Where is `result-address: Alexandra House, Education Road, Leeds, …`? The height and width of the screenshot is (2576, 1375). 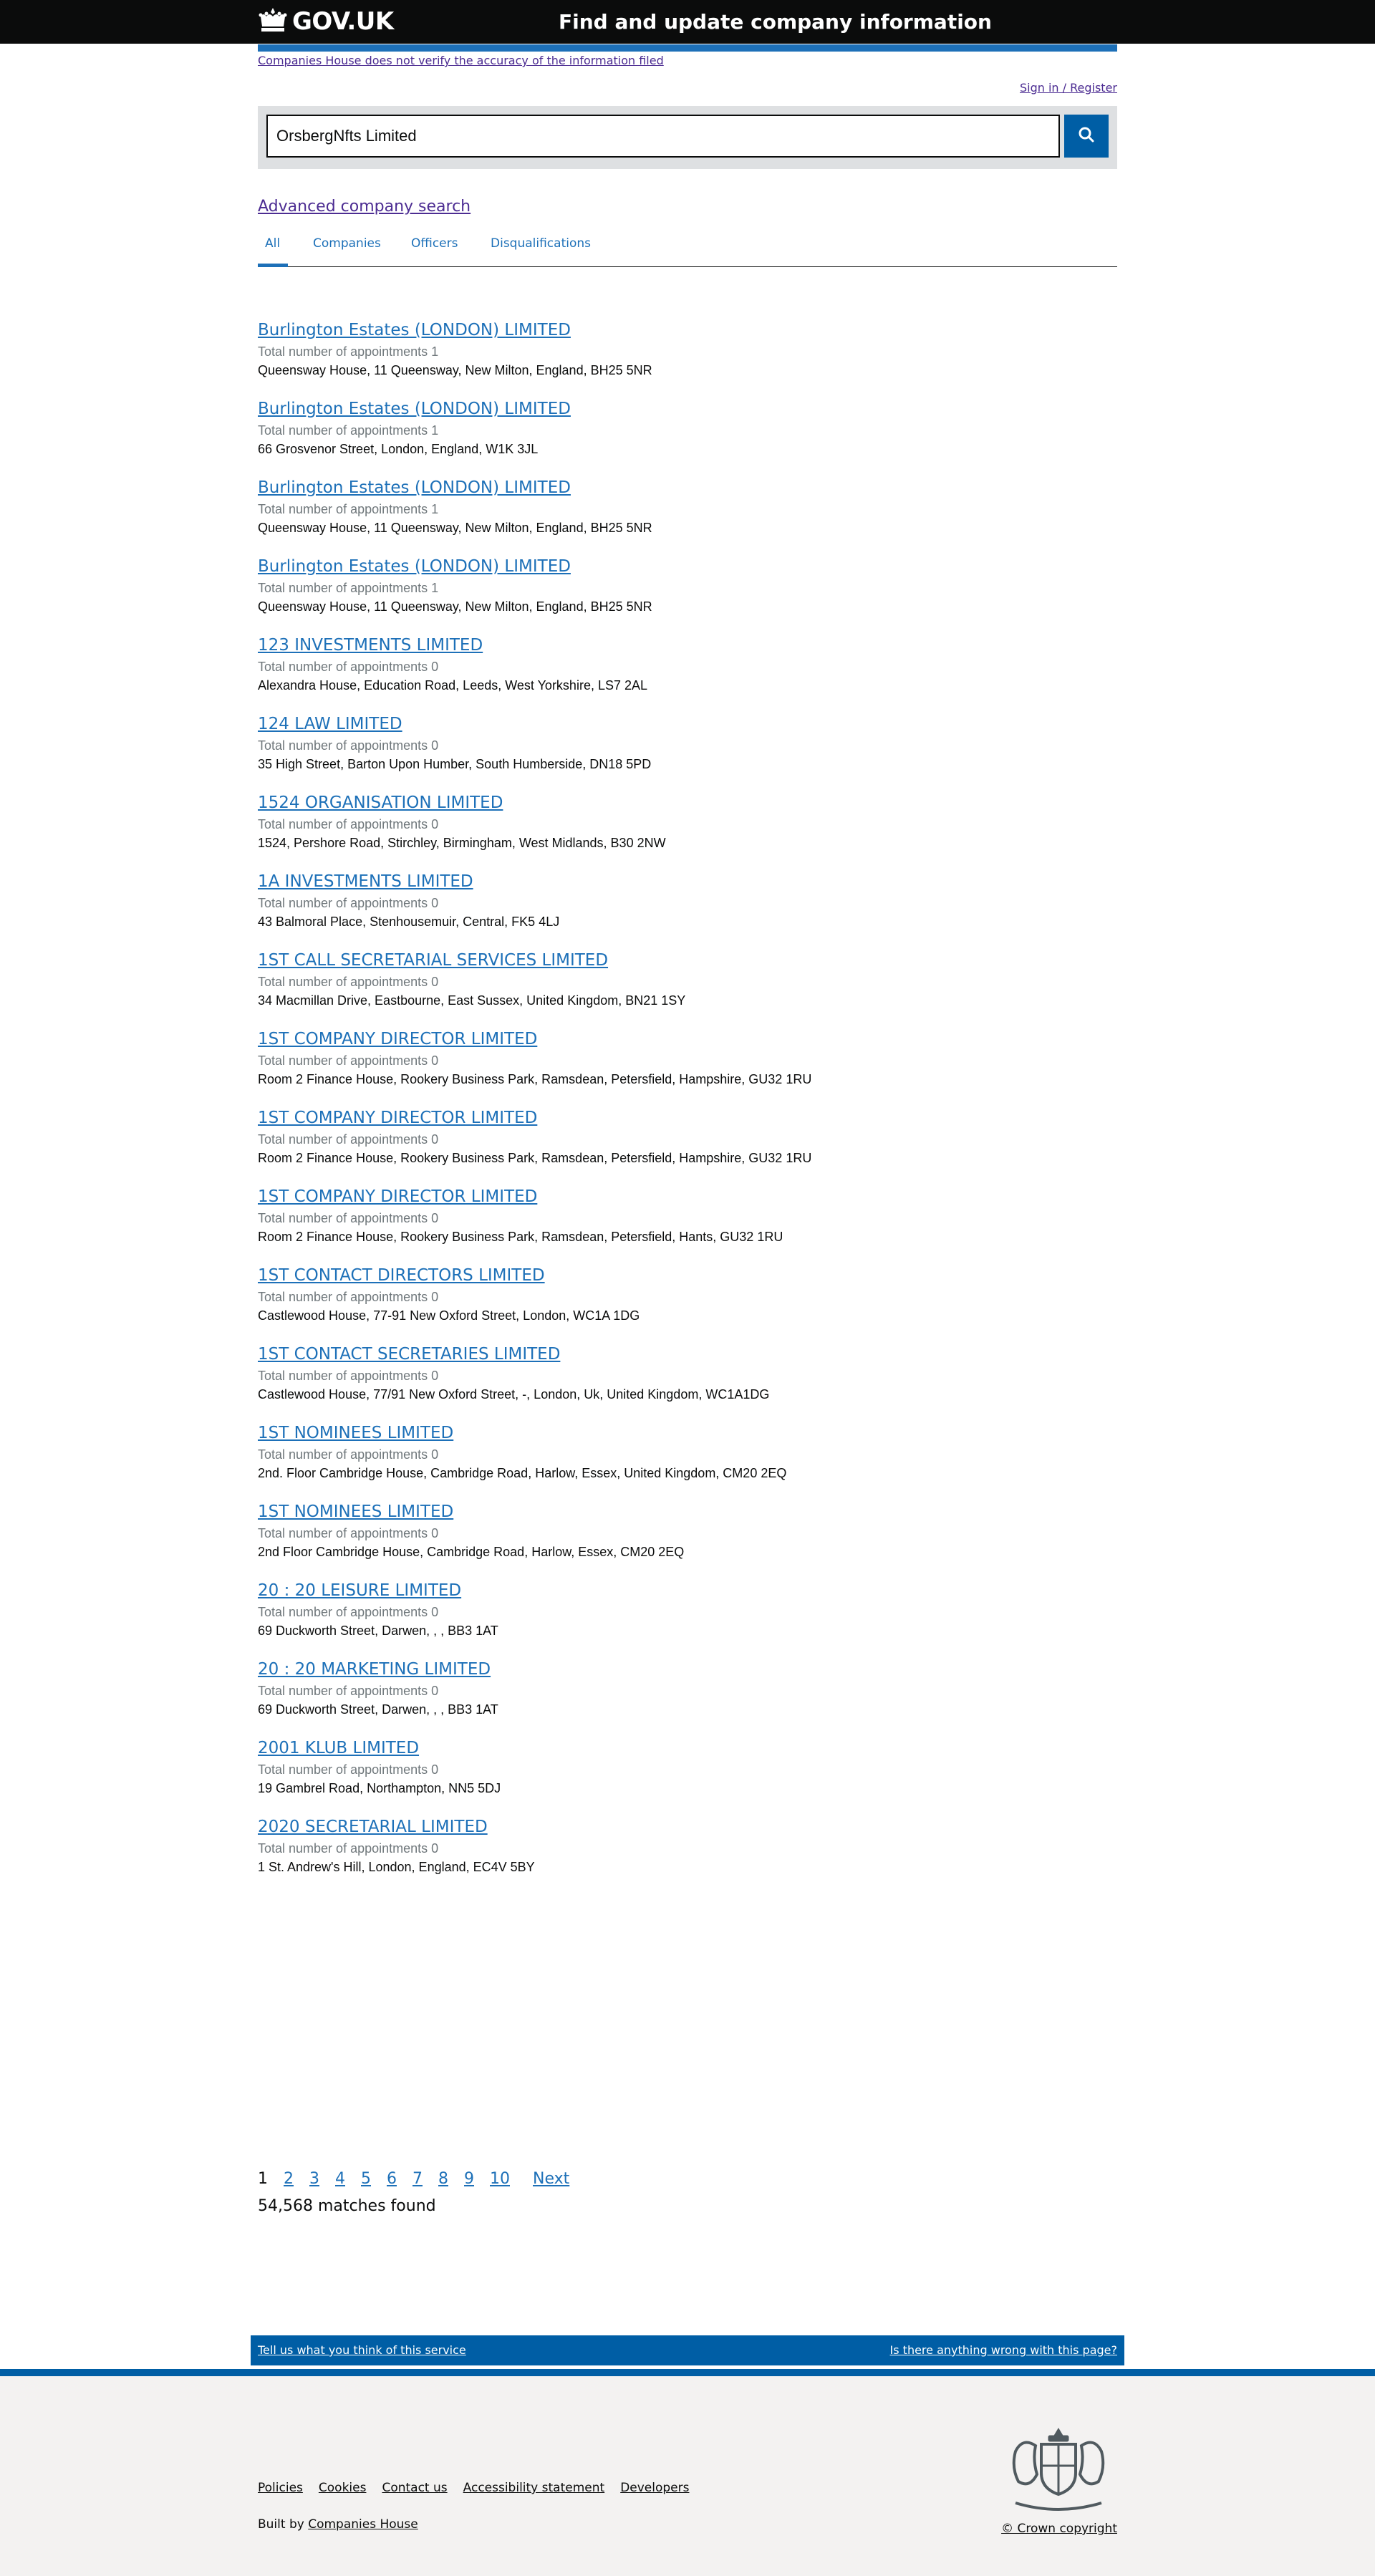
result-address: Alexandra House, Education Road, Leeds, … is located at coordinates (453, 685).